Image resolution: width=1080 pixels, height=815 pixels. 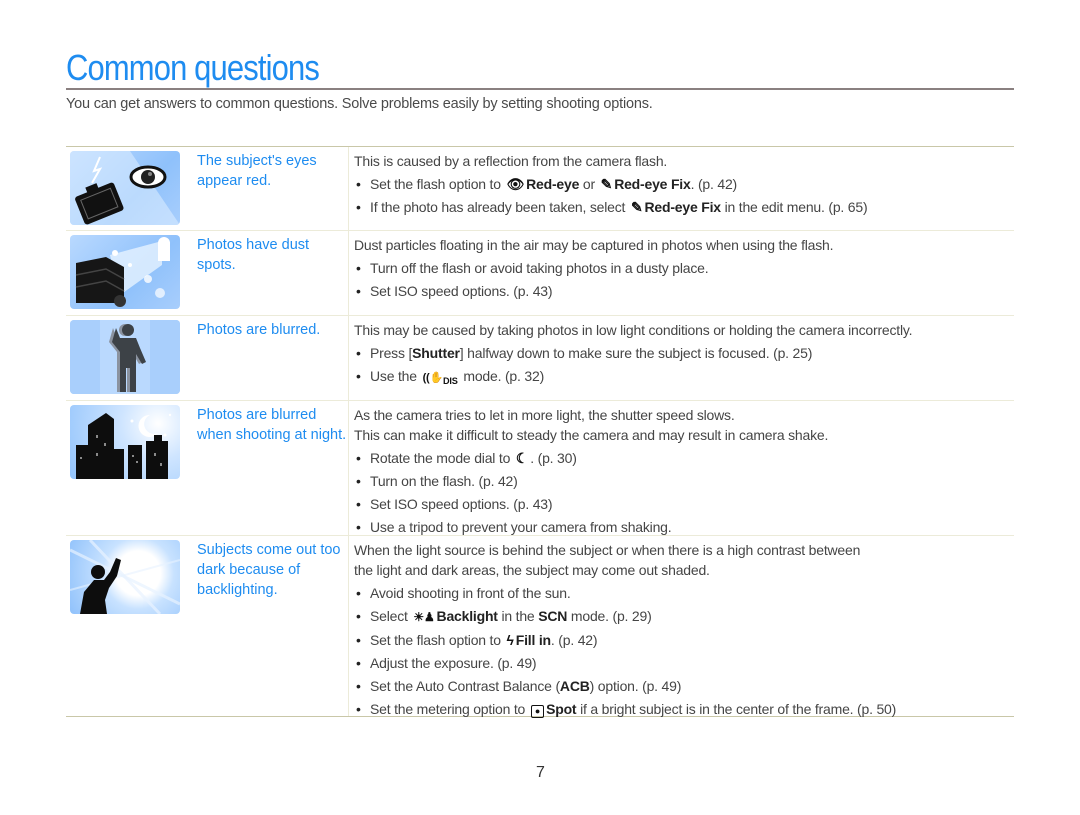 What do you see at coordinates (436, 353) in the screenshot?
I see `shutter-button-label: Shutter` at bounding box center [436, 353].